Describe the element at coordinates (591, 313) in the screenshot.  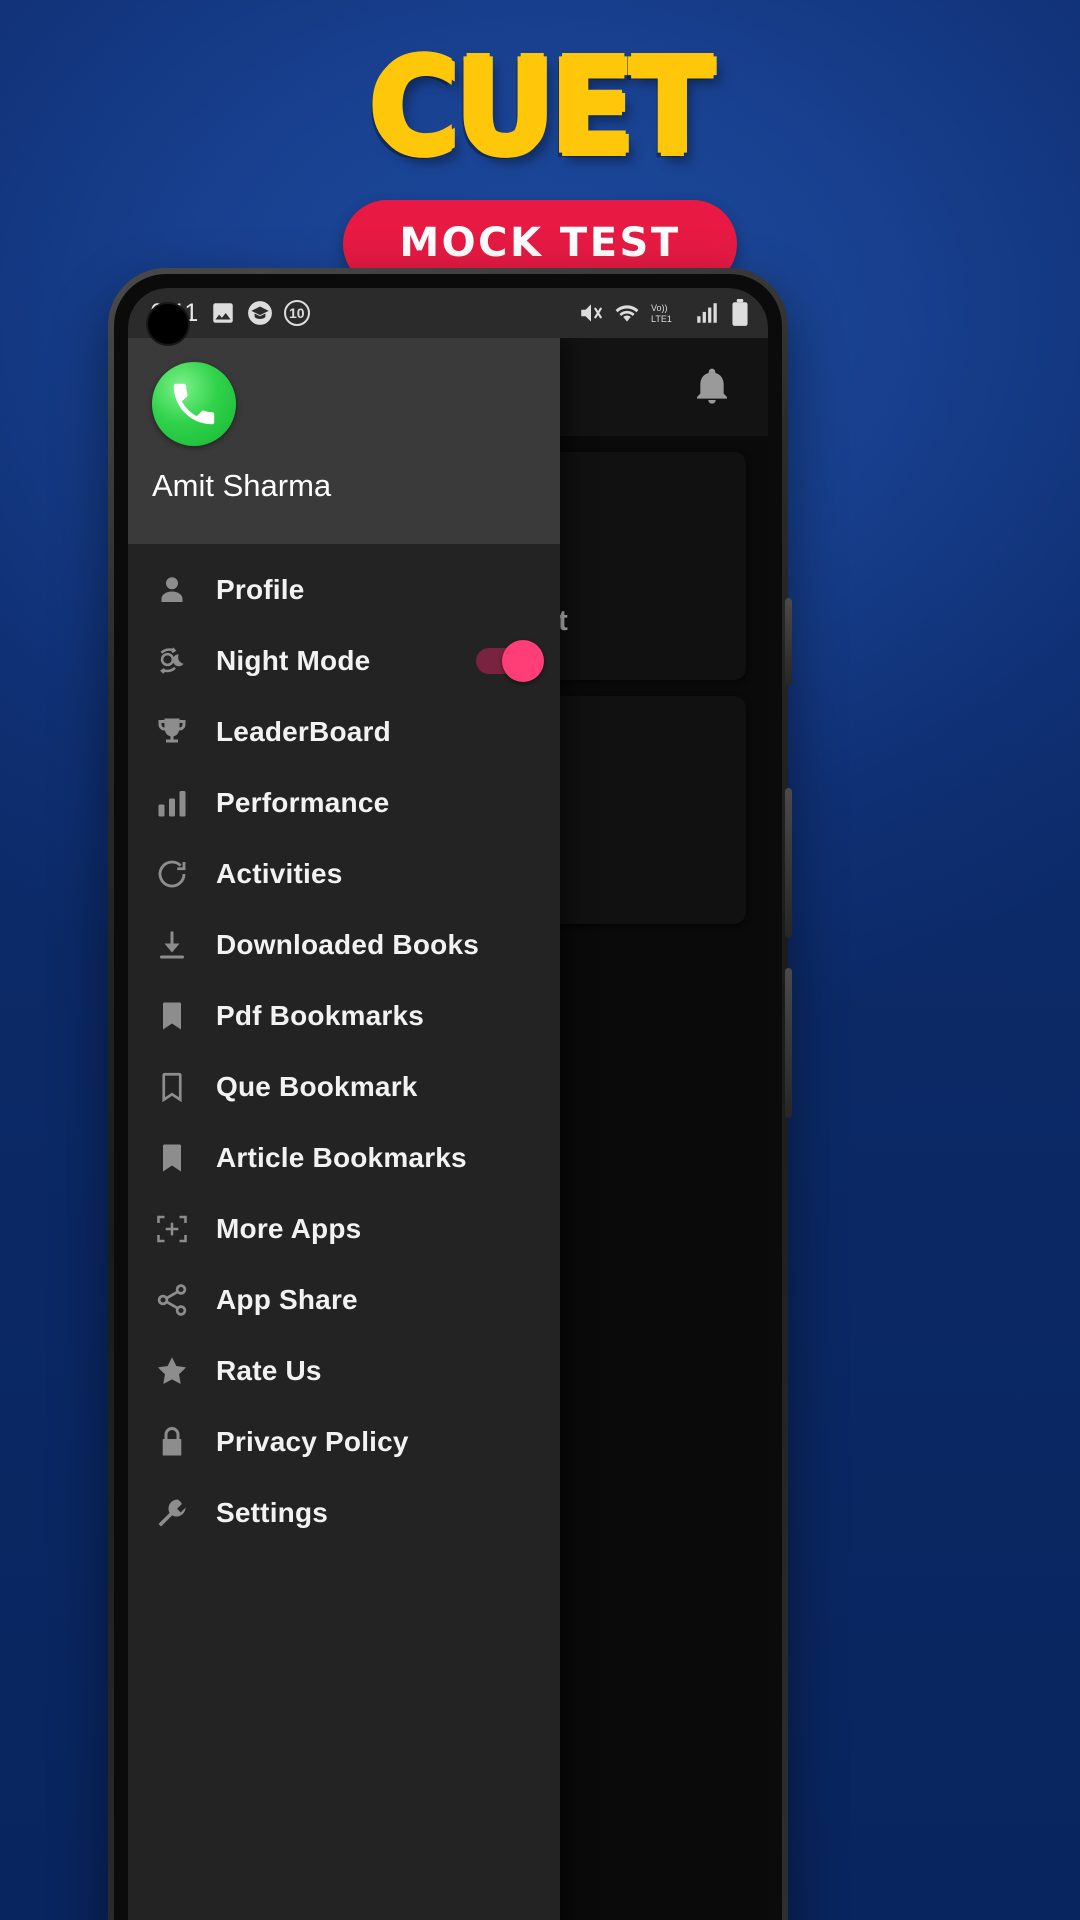
I see `mute-icon` at that location.